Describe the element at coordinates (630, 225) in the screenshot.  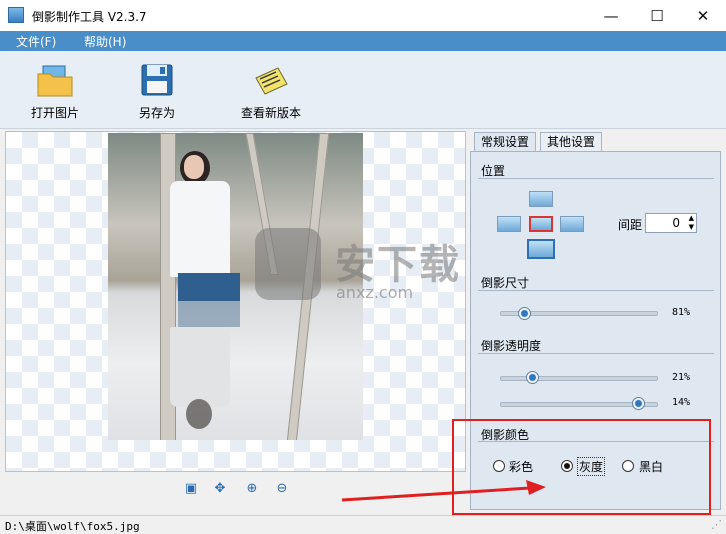
I see `spacing-label: 间距` at that location.